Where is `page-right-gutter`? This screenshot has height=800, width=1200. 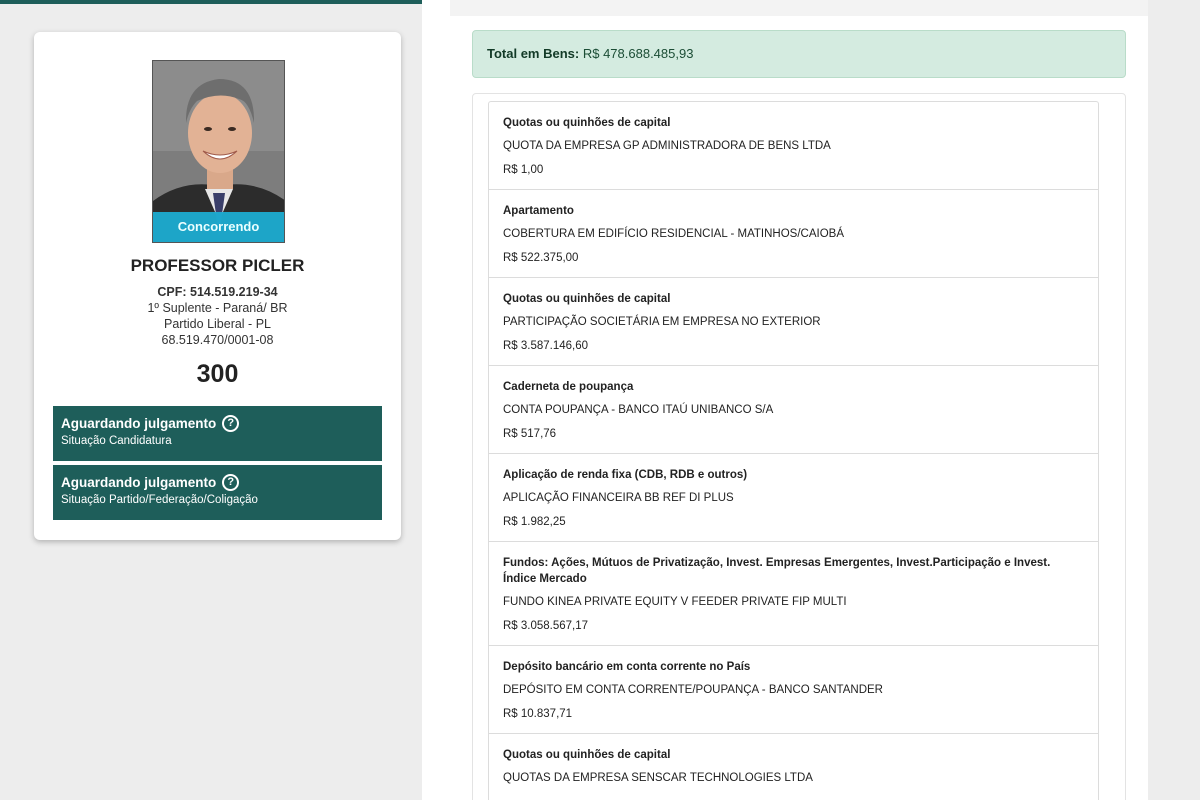
page-right-gutter is located at coordinates (1174, 400).